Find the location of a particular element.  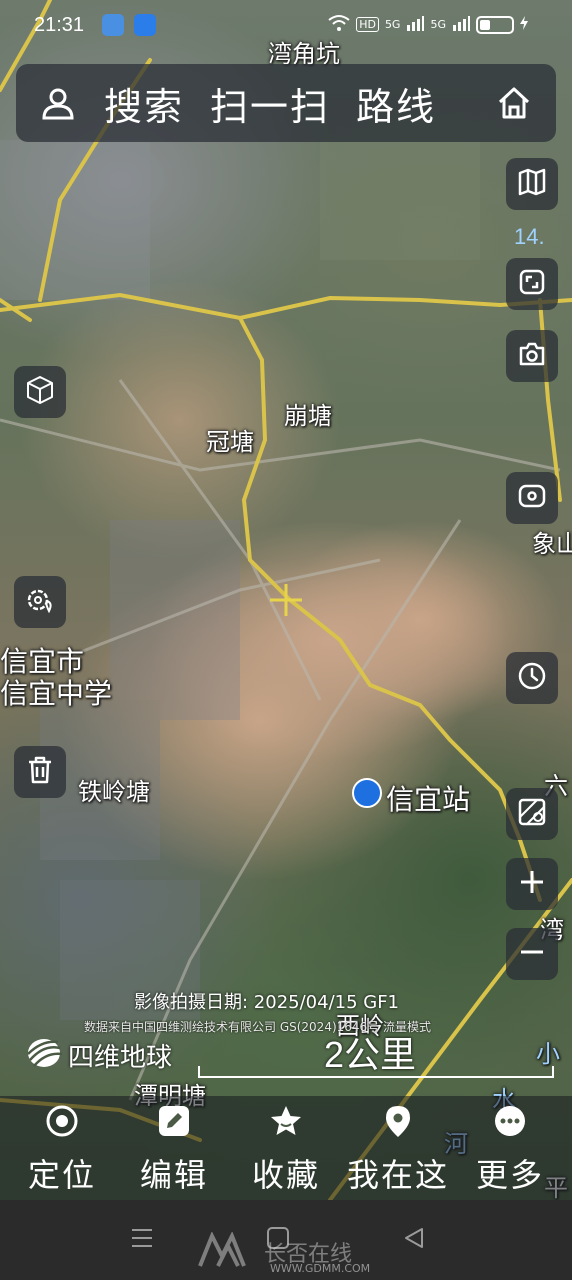

nav-label: 定位 is located at coordinates (61, 1175).